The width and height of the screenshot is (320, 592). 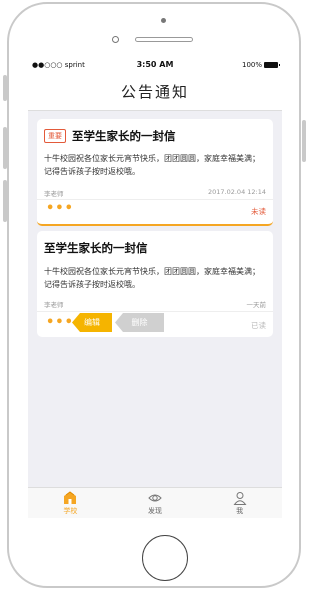 I want to click on tab-discover: 发现, so click(x=155, y=503).